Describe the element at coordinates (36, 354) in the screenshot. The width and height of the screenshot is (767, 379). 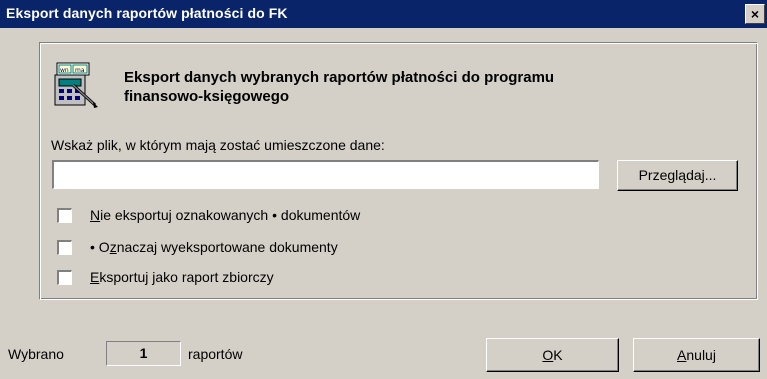
I see `selected-prefix-label: Wybrano` at that location.